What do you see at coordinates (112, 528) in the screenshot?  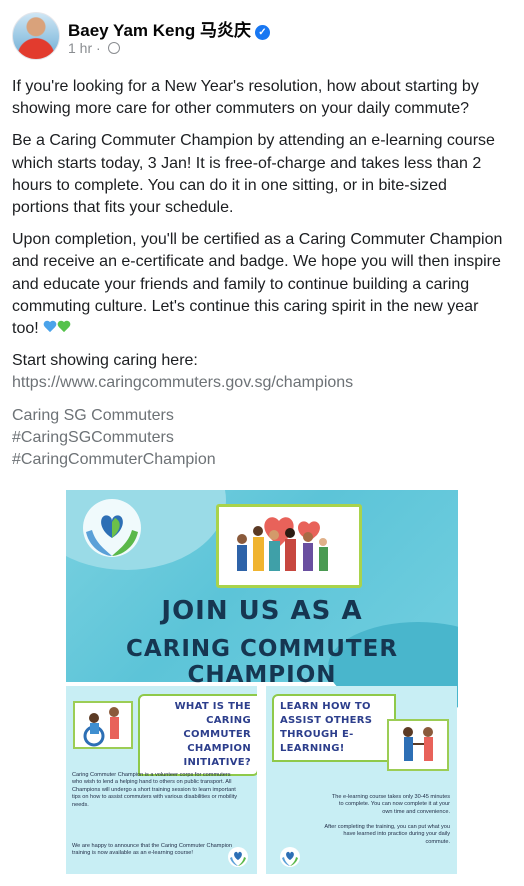 I see `caring-commuters-logo` at bounding box center [112, 528].